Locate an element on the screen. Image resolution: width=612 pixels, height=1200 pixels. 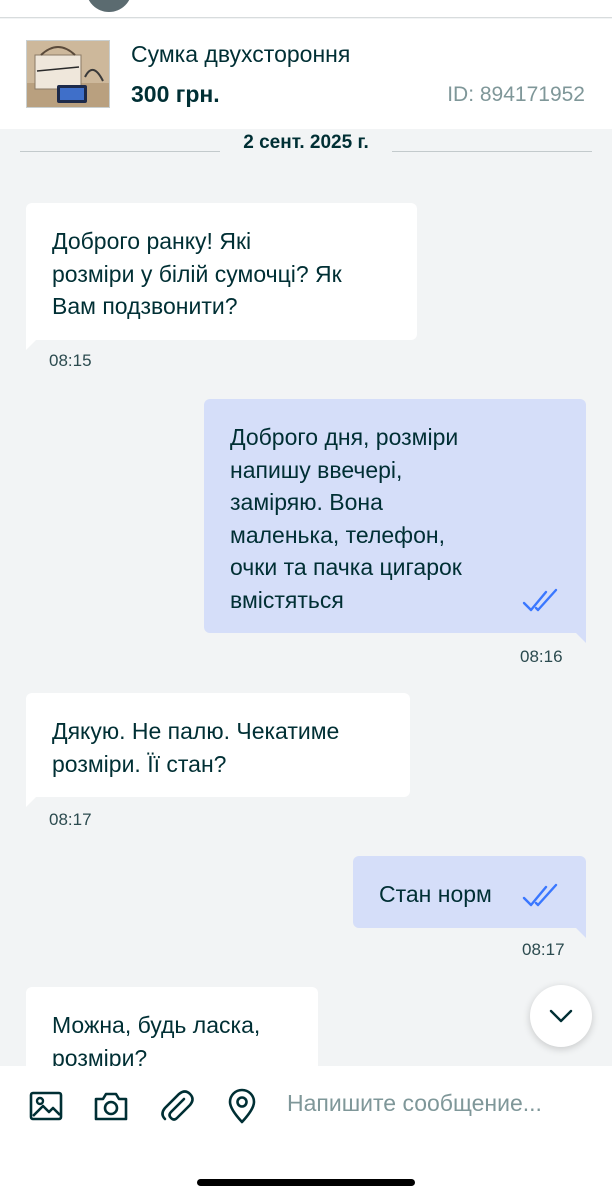
message-line: вмістяться is located at coordinates (287, 599).